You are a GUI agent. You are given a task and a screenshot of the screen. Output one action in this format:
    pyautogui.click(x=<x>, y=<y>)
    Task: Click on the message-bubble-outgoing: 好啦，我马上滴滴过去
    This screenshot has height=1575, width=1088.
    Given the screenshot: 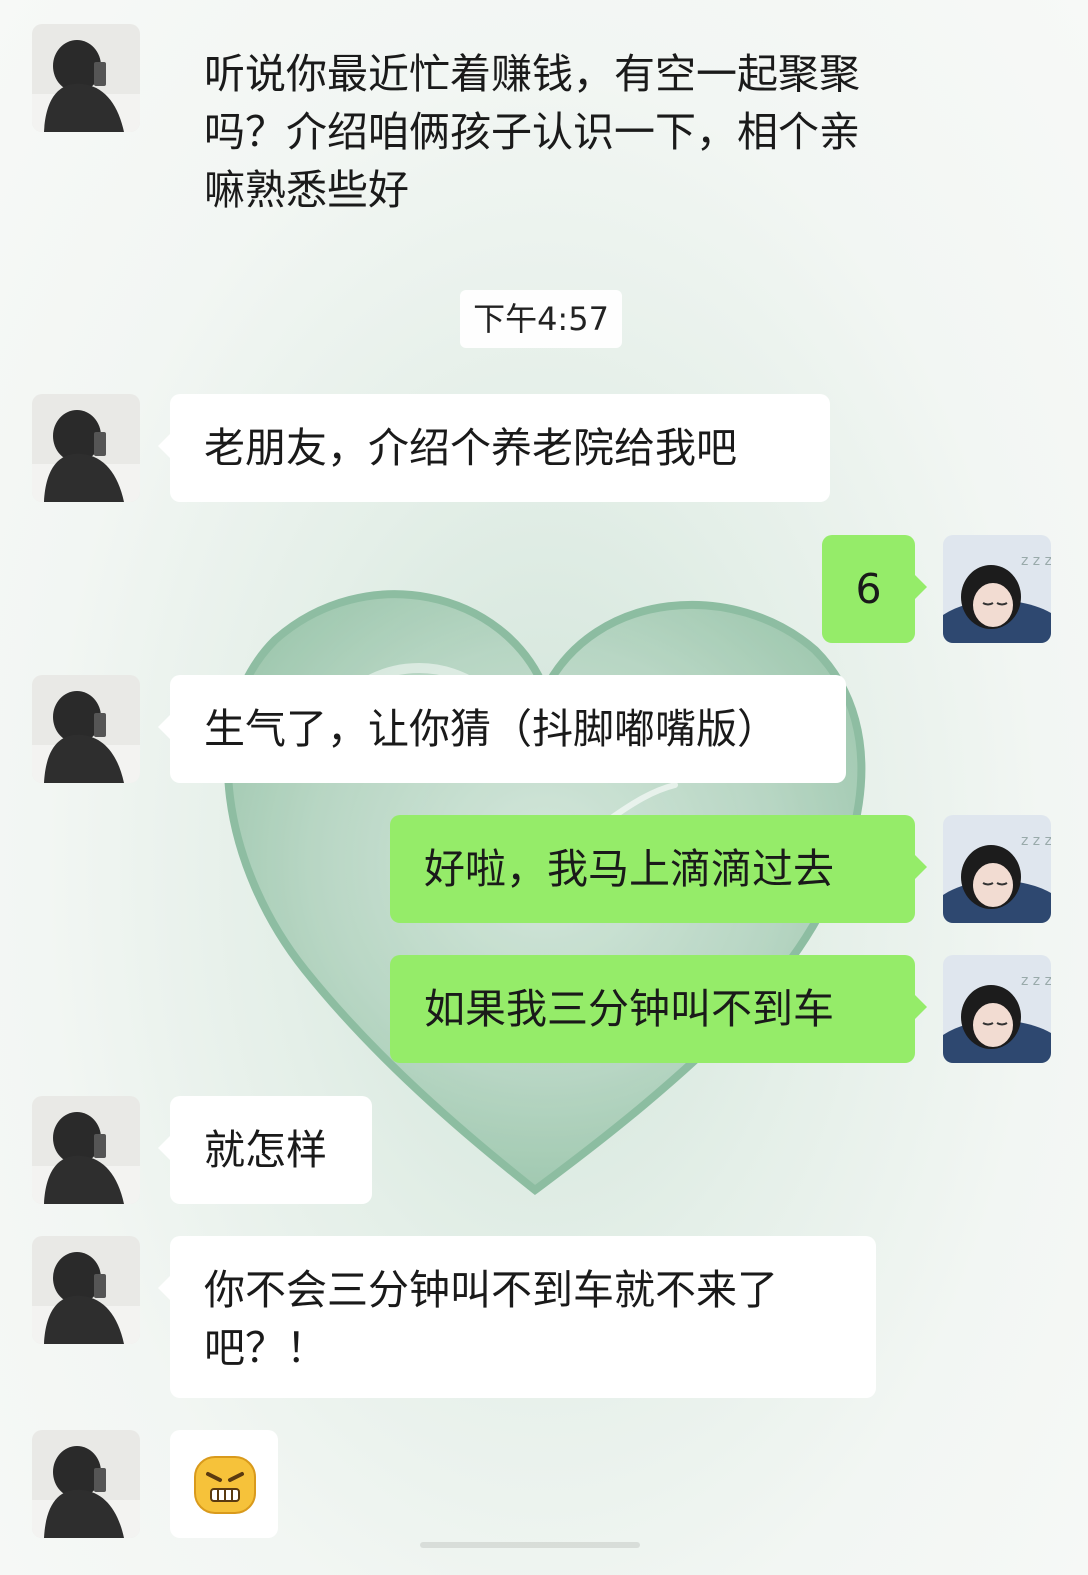 What is the action you would take?
    pyautogui.click(x=658, y=869)
    